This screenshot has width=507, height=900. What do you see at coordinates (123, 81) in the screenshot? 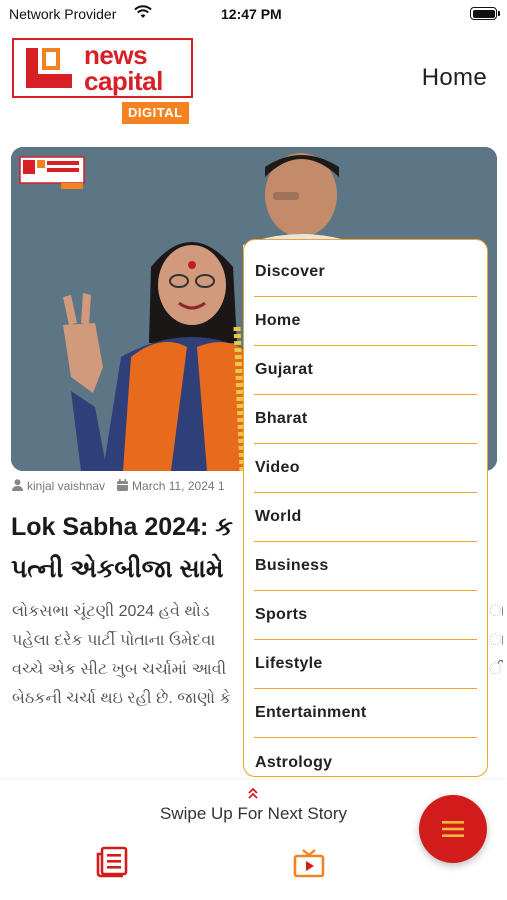
I see `logo-text-capital: capital` at bounding box center [123, 81].